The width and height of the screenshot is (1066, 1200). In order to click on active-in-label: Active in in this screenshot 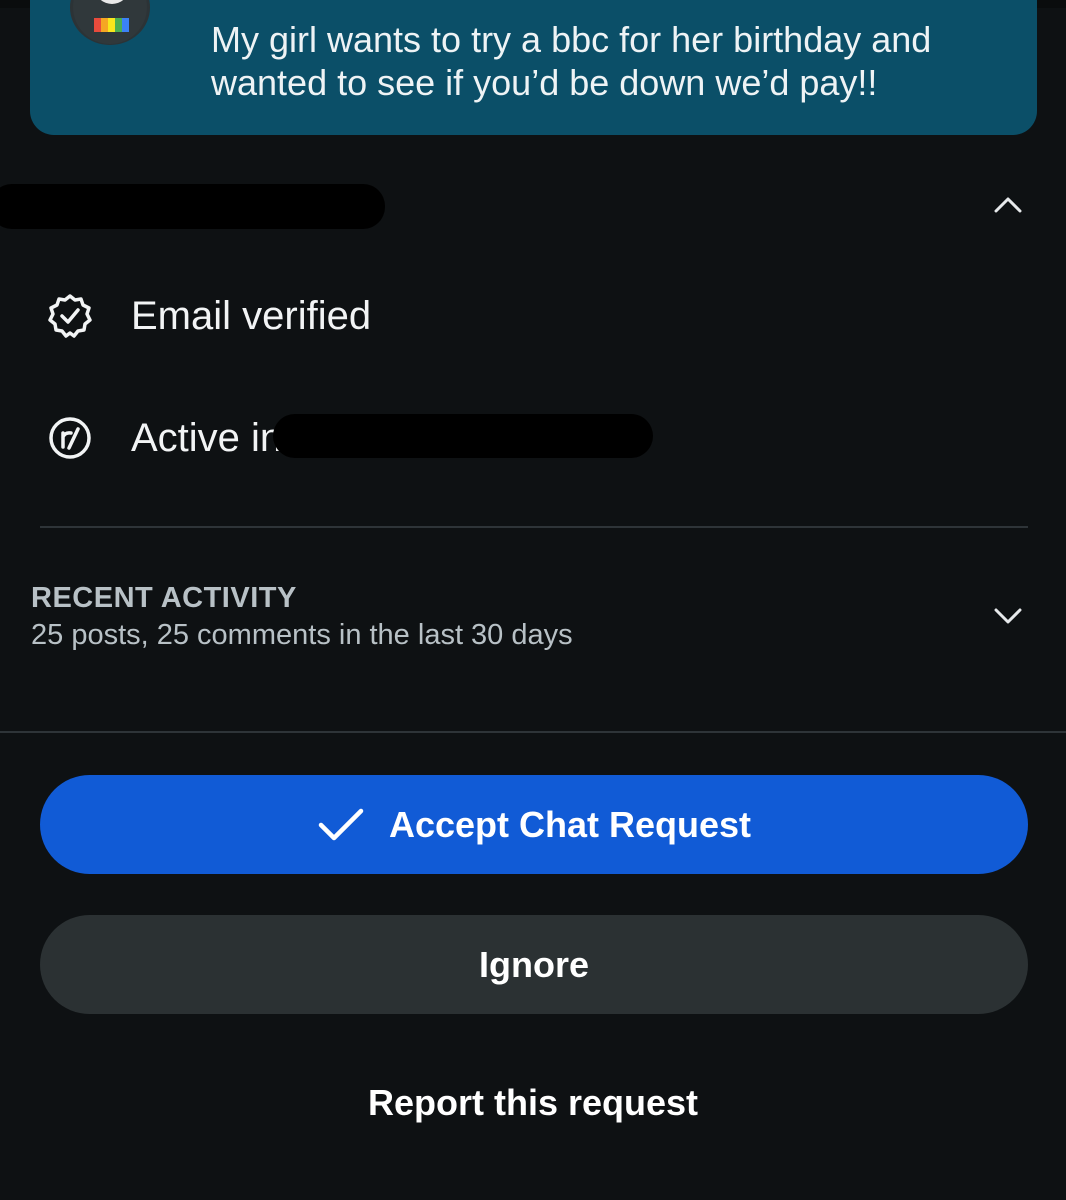, I will do `click(207, 438)`.